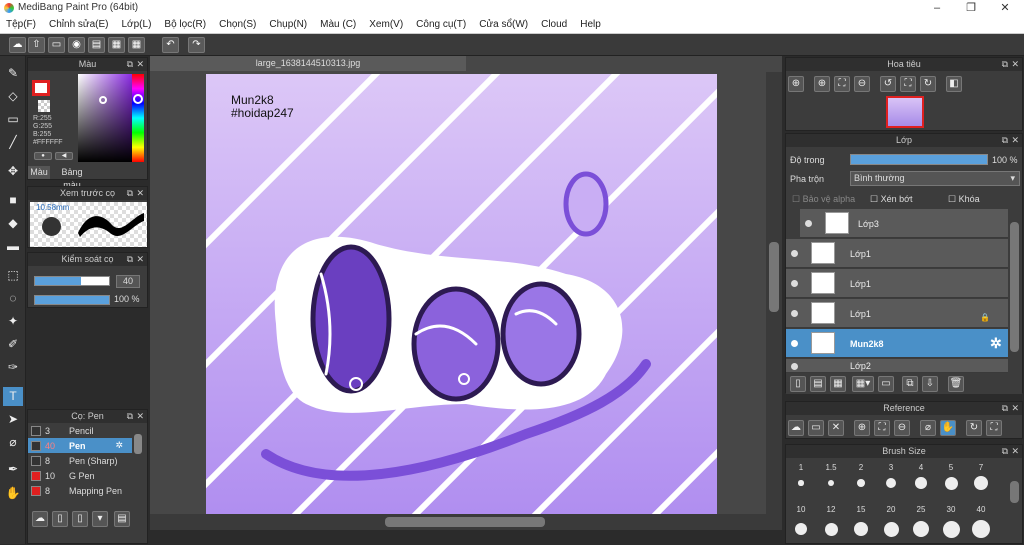  Describe the element at coordinates (56, 45) in the screenshot. I see `comment-icon: ▭` at that location.